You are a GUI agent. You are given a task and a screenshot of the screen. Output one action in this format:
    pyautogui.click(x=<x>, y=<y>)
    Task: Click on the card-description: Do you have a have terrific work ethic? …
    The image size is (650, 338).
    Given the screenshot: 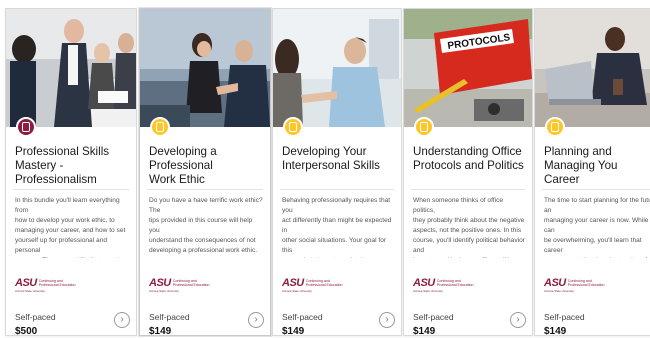 What is the action you would take?
    pyautogui.click(x=206, y=225)
    